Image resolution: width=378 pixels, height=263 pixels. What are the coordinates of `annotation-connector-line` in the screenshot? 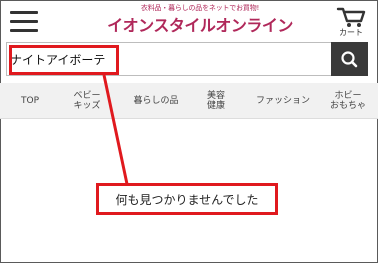 It's located at (115, 129).